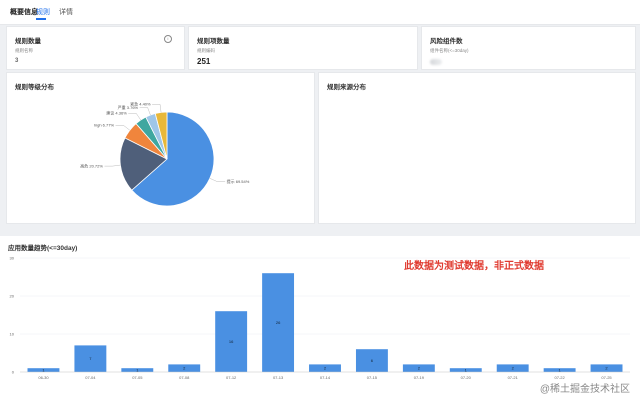  I want to click on card-title: 风险组件数, so click(446, 41).